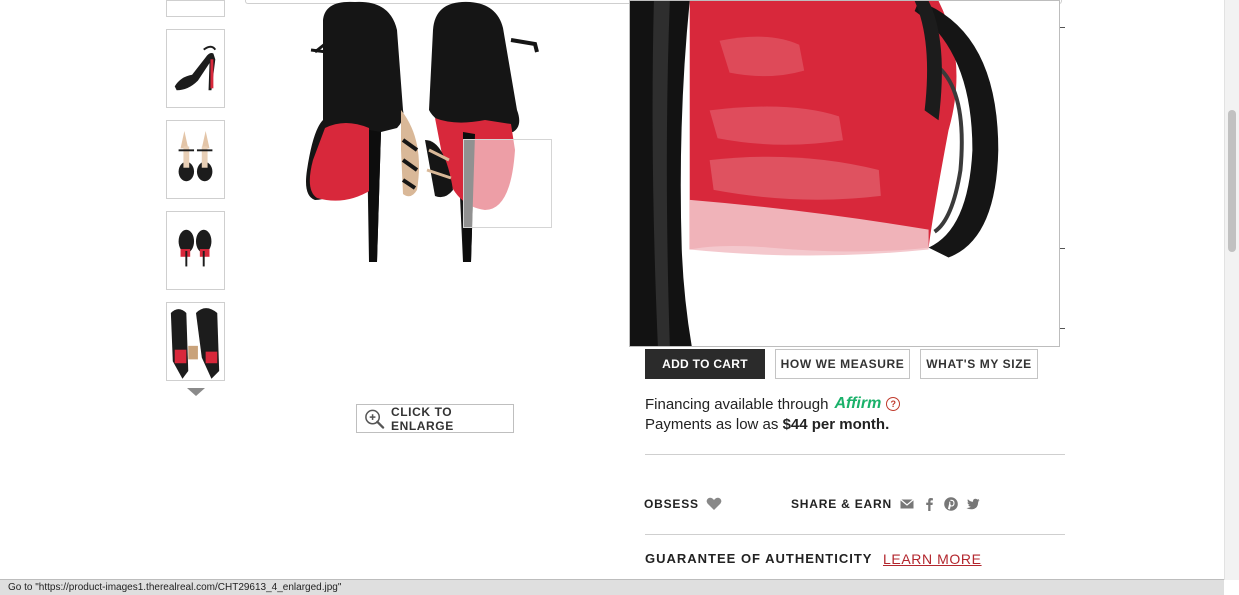 This screenshot has width=1239, height=595. What do you see at coordinates (841, 504) in the screenshot?
I see `share-label: SHARE & EARN` at bounding box center [841, 504].